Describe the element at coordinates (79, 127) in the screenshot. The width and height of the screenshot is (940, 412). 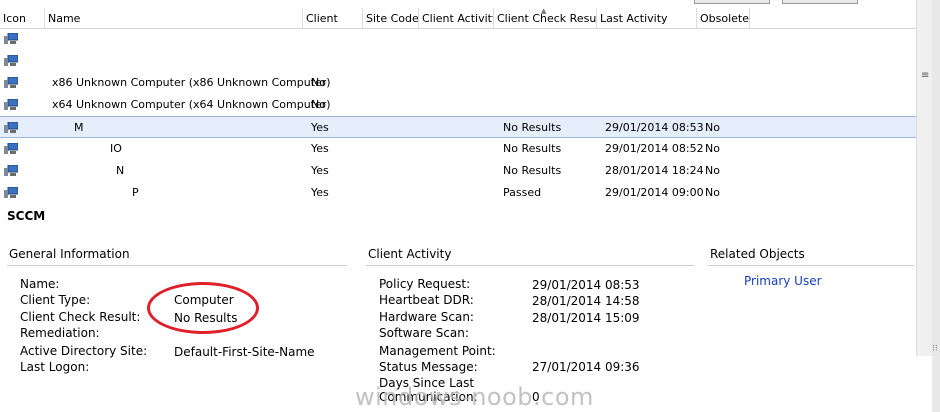
I see `cell-name: M` at that location.